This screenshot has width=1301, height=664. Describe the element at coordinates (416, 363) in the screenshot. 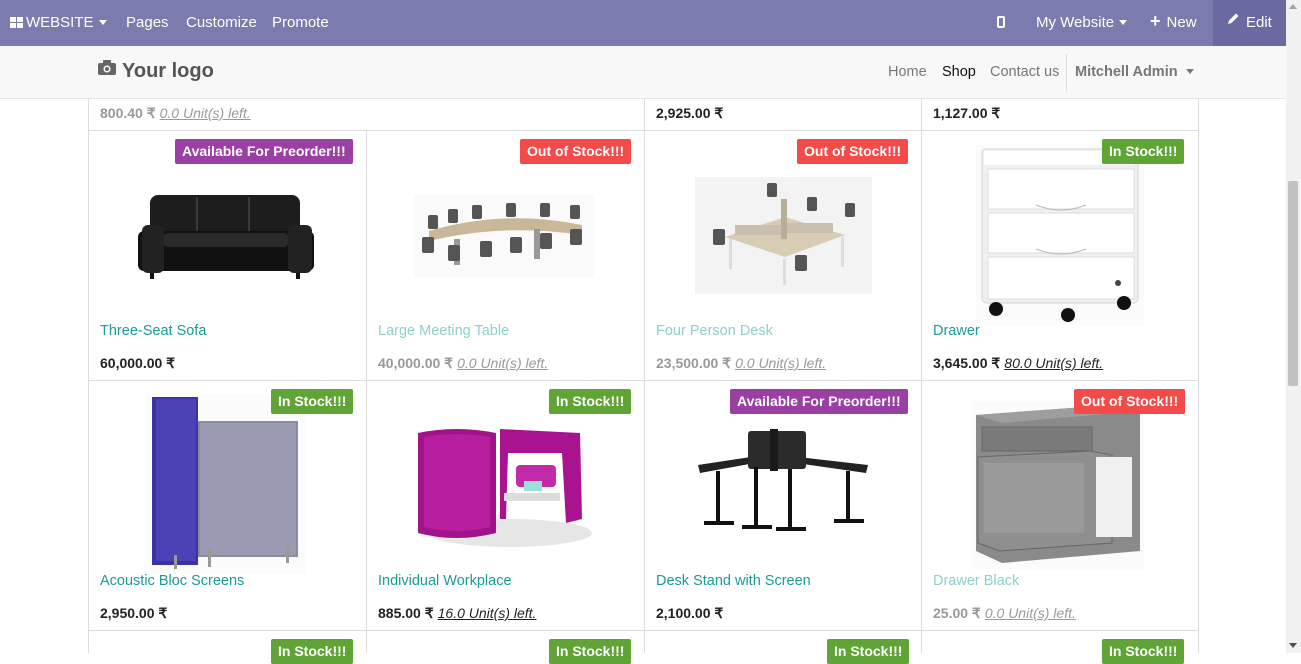

I see `price-value: 40,000.00 ₹` at that location.